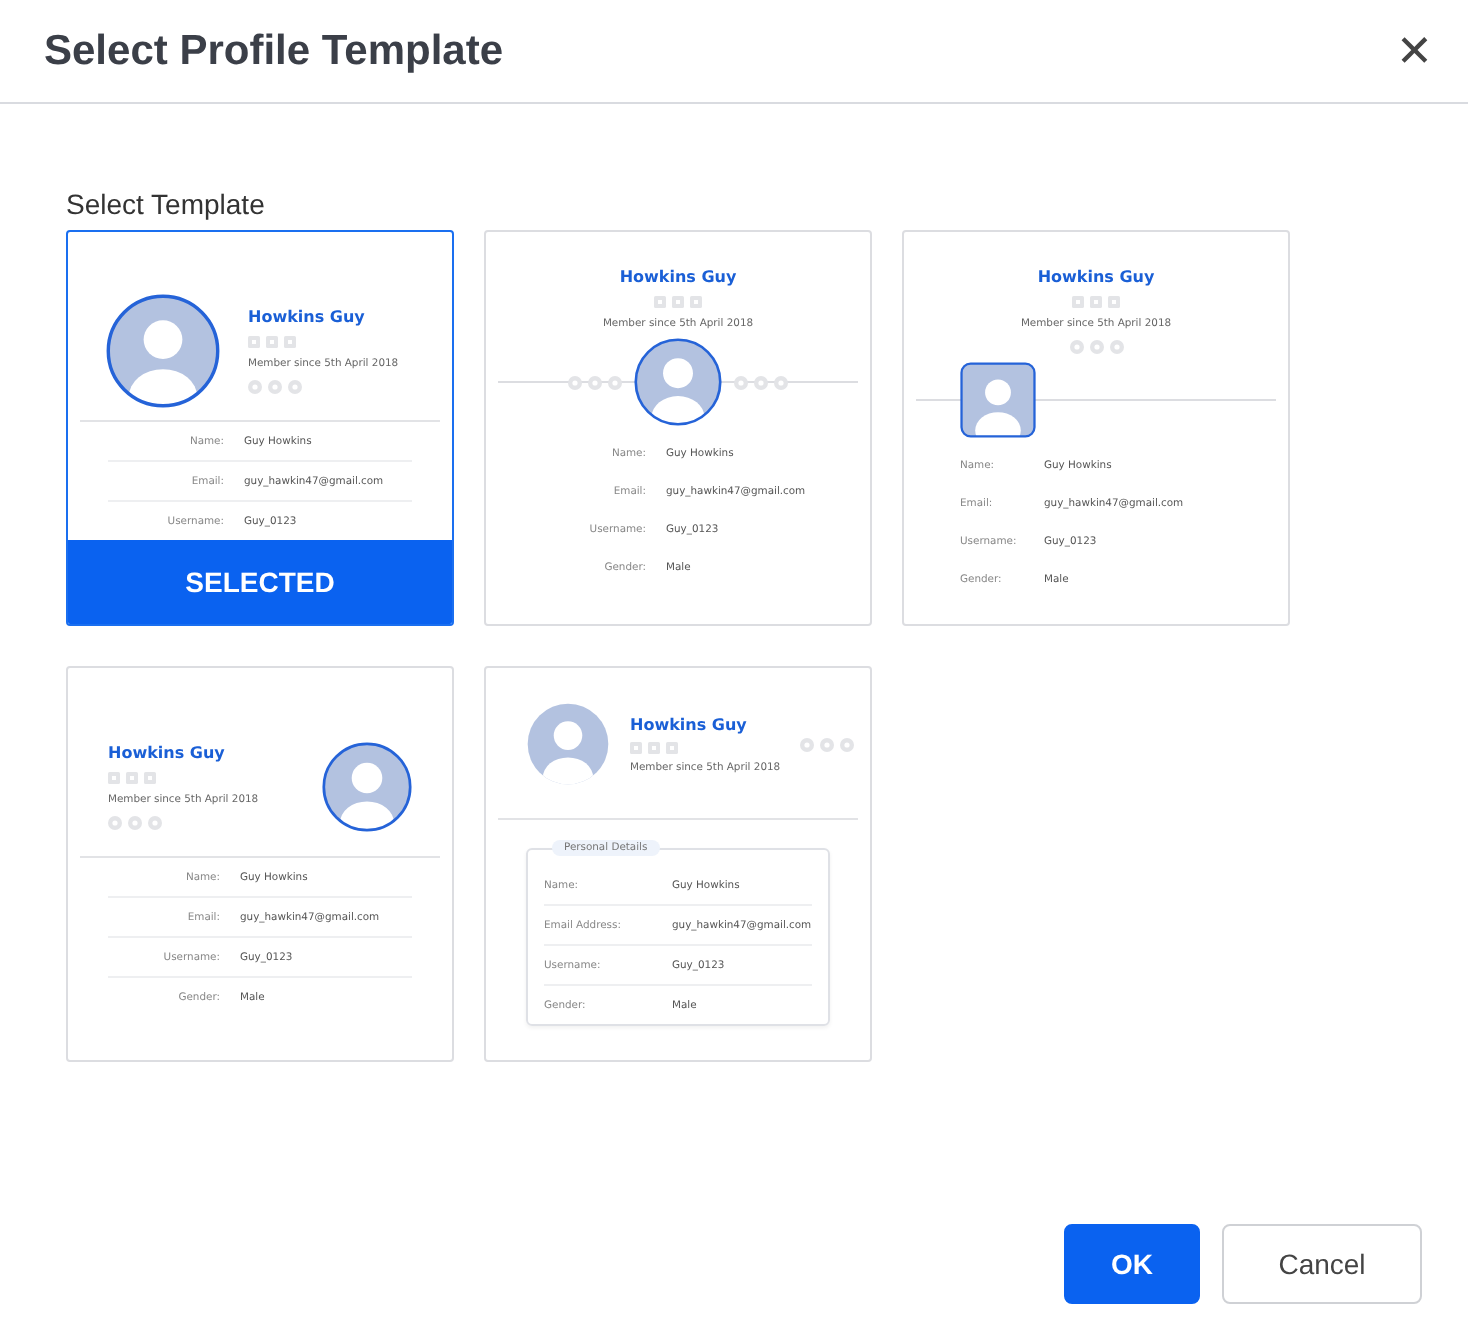 The height and width of the screenshot is (1324, 1468). Describe the element at coordinates (1414, 51) in the screenshot. I see `close-button: ✕` at that location.